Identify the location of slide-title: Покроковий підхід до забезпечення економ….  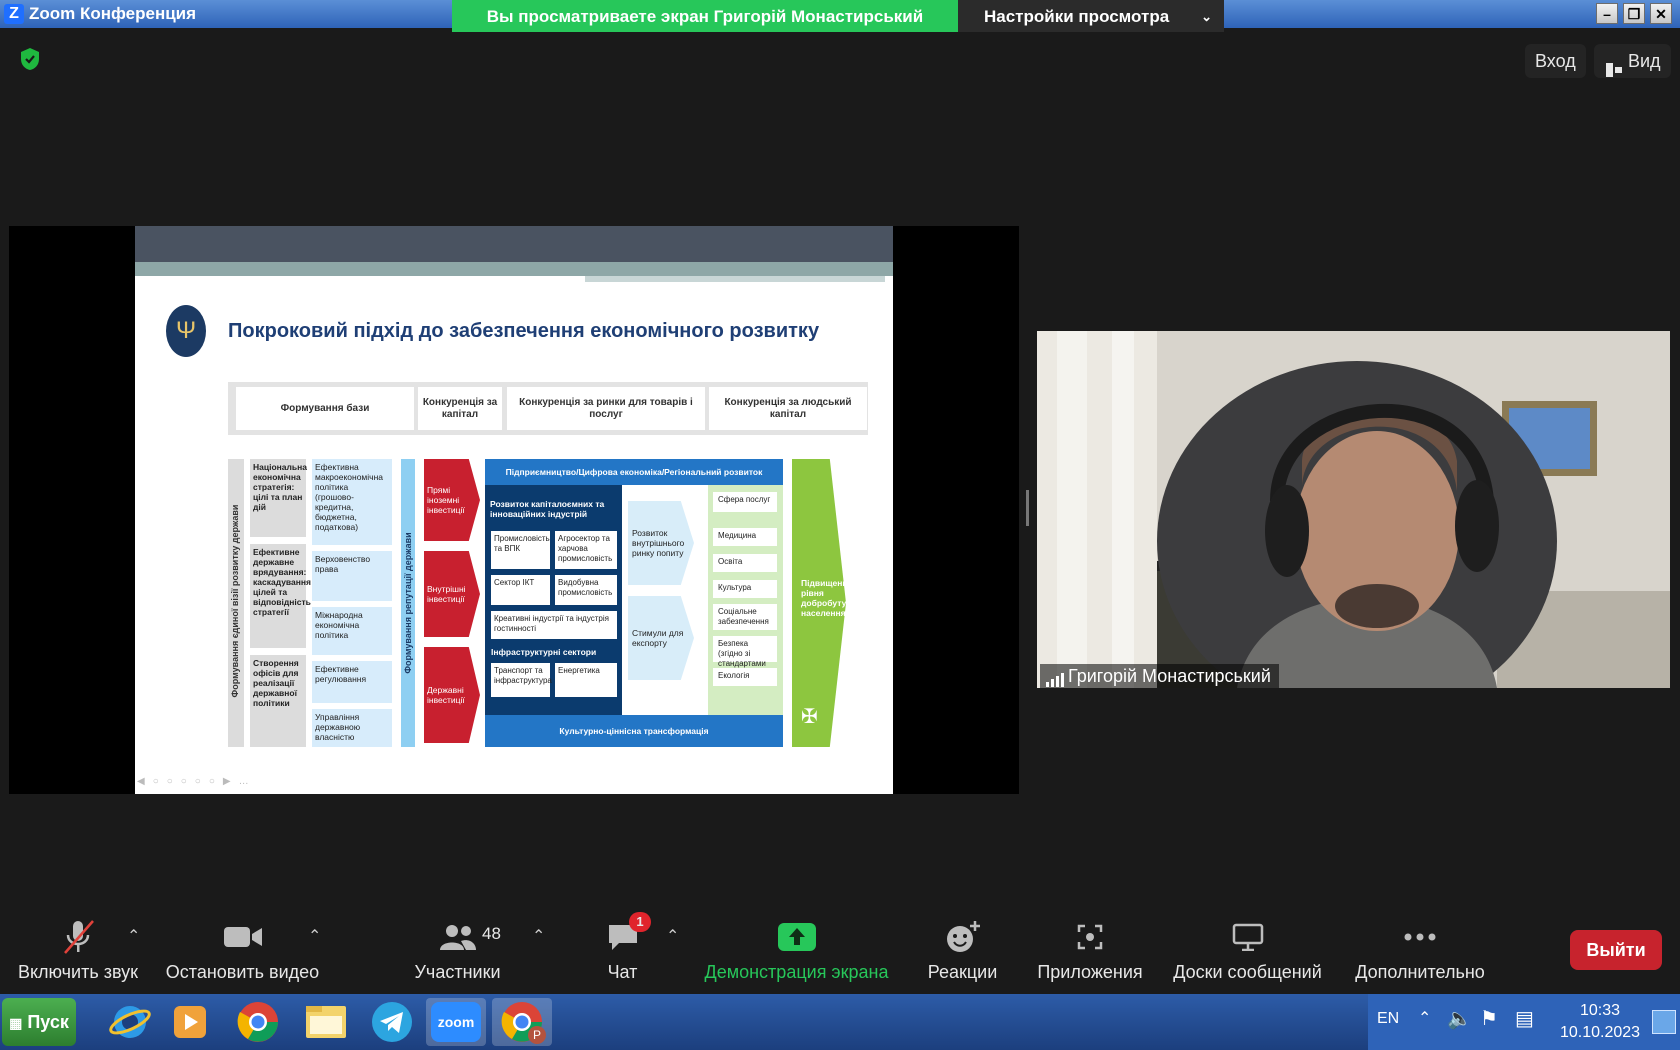
(524, 331).